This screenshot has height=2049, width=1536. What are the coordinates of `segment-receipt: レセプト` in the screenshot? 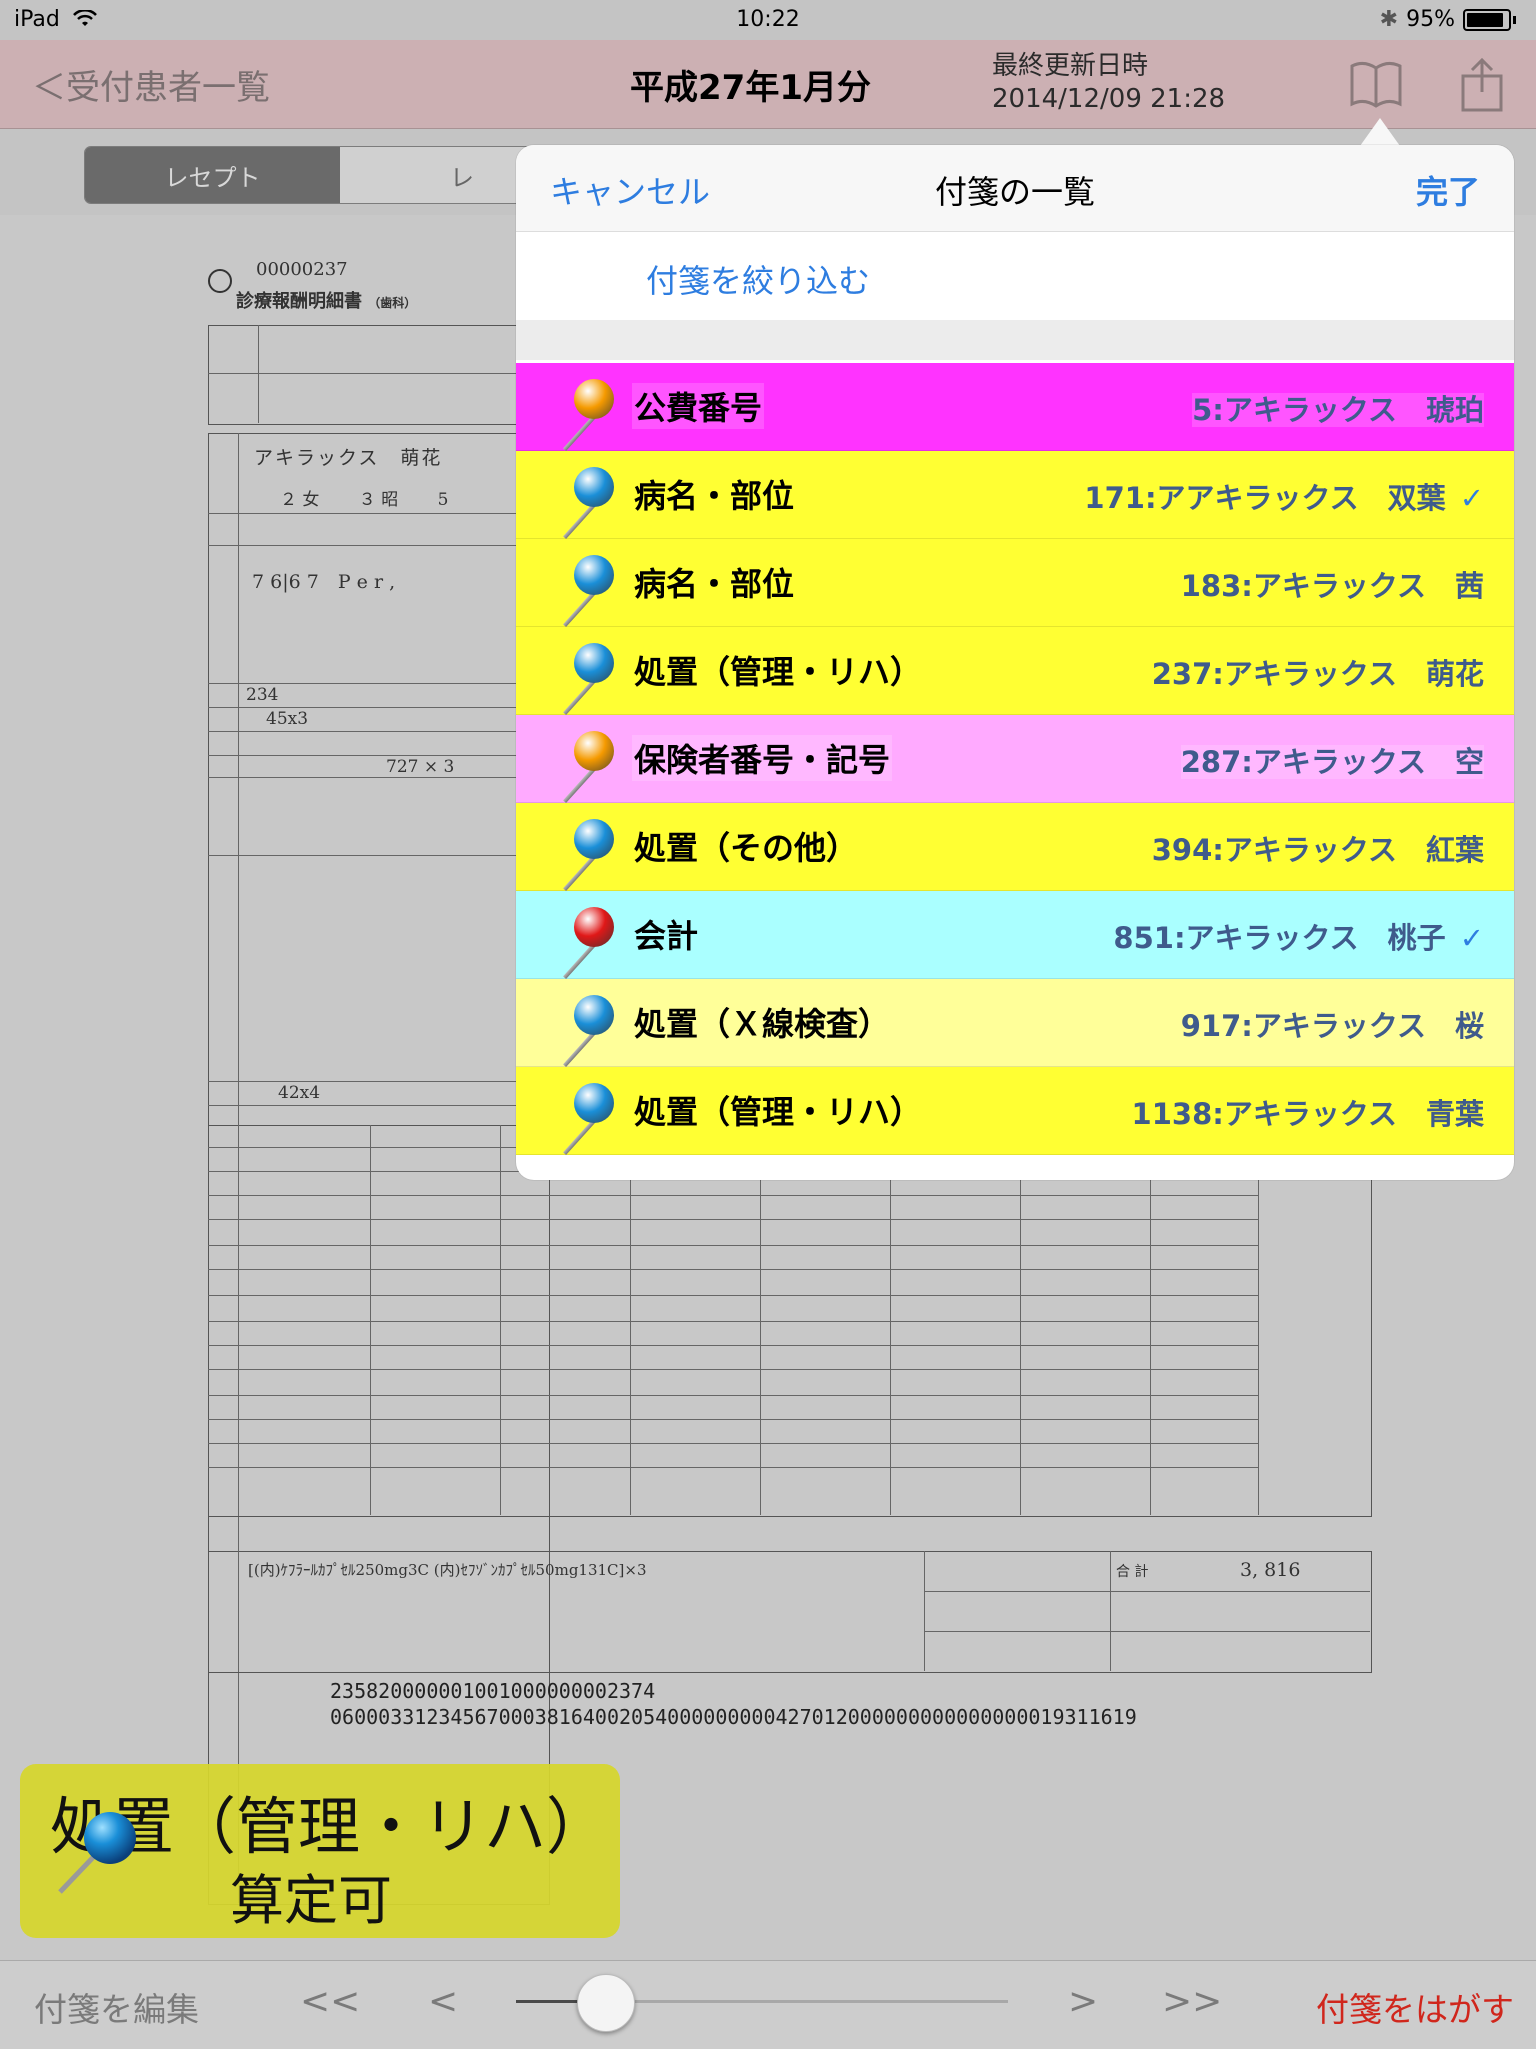 It's located at (212, 175).